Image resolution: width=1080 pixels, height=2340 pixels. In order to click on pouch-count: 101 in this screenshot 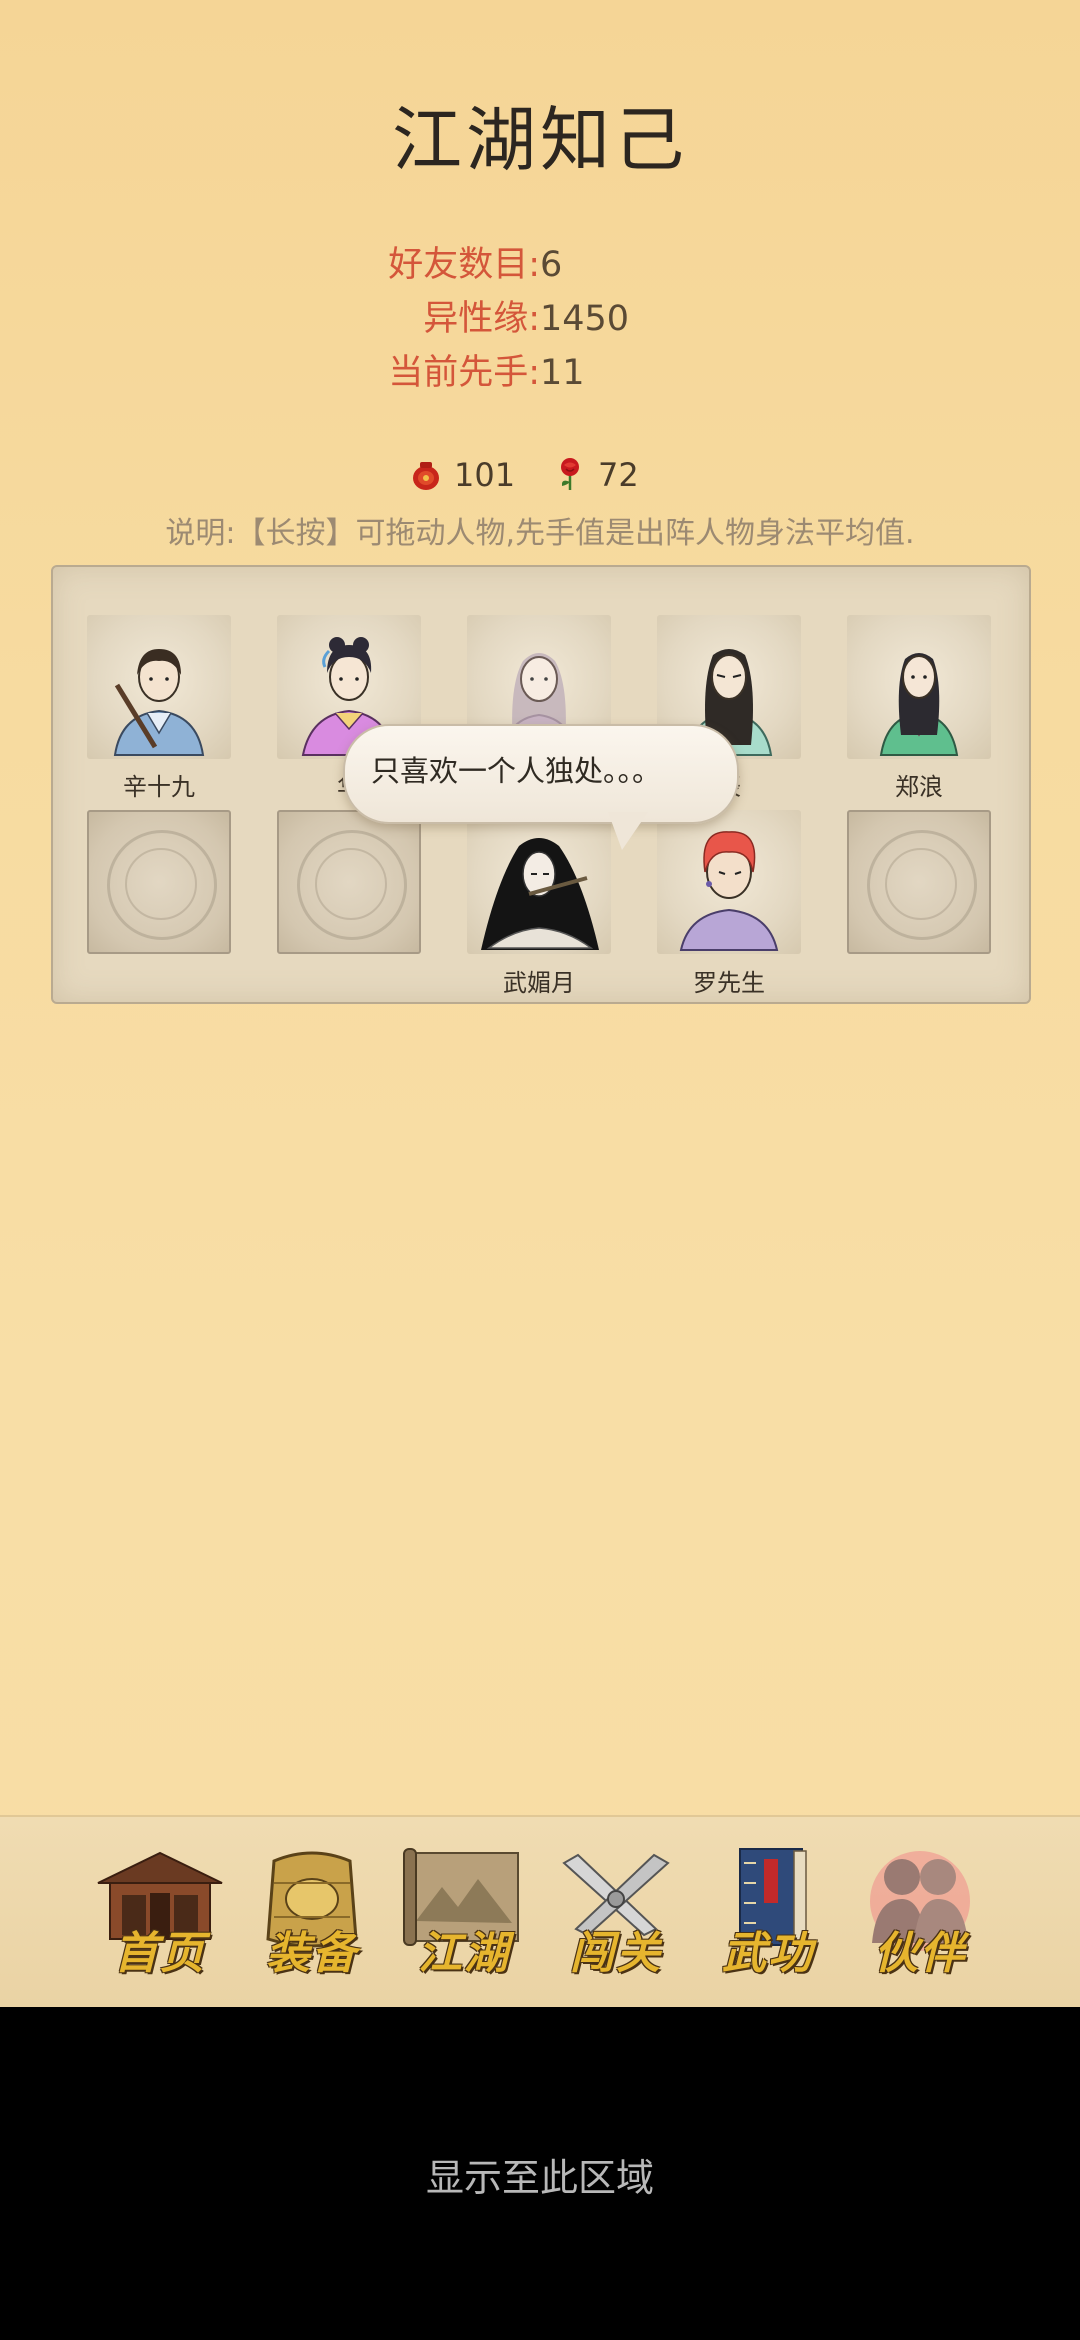, I will do `click(485, 475)`.